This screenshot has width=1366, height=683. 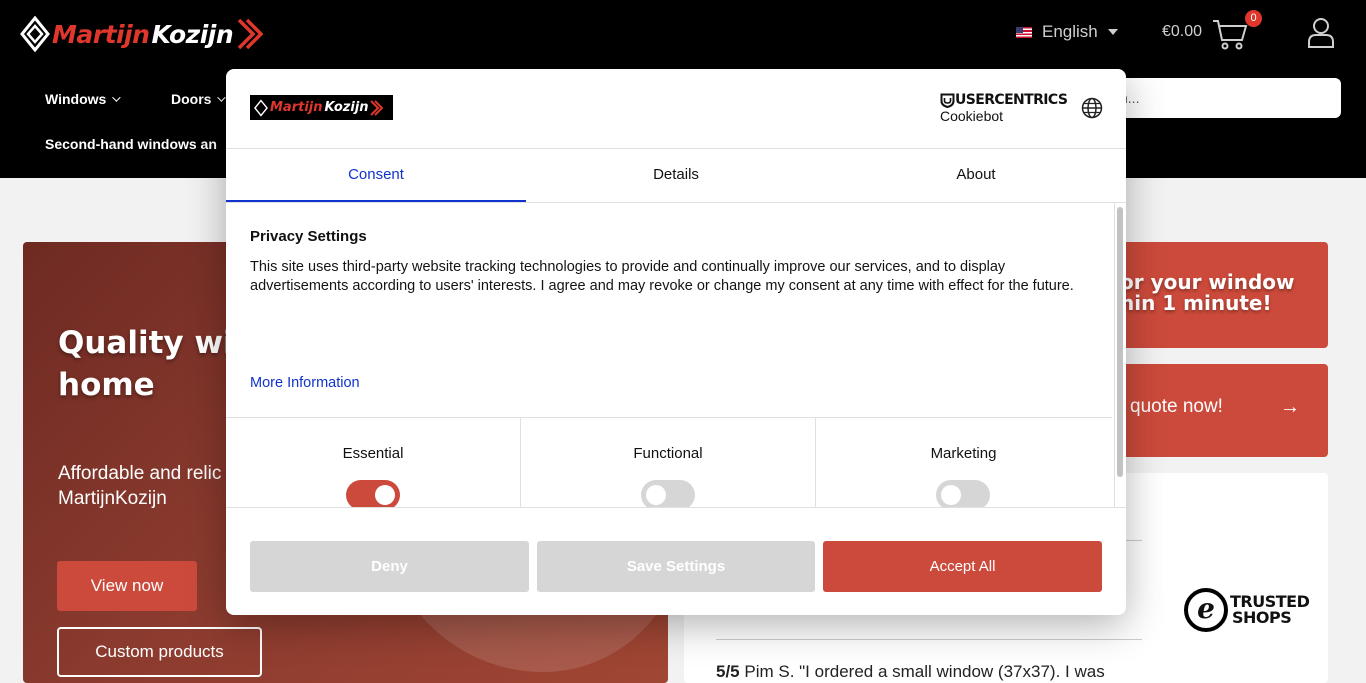 What do you see at coordinates (1092, 108) in the screenshot?
I see `globe-icon` at bounding box center [1092, 108].